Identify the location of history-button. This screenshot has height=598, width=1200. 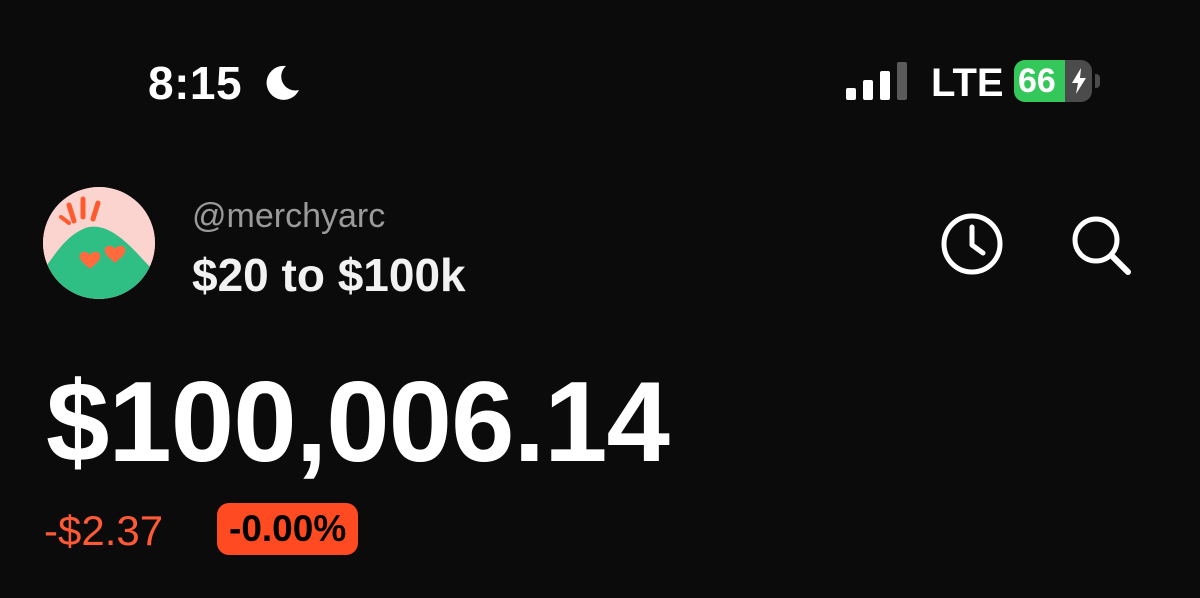
(972, 244).